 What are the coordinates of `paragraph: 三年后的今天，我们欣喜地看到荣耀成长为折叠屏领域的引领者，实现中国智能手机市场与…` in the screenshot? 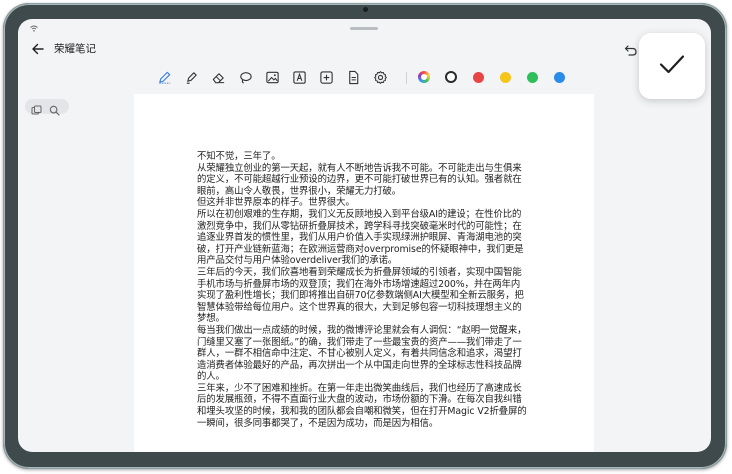 It's located at (360, 295).